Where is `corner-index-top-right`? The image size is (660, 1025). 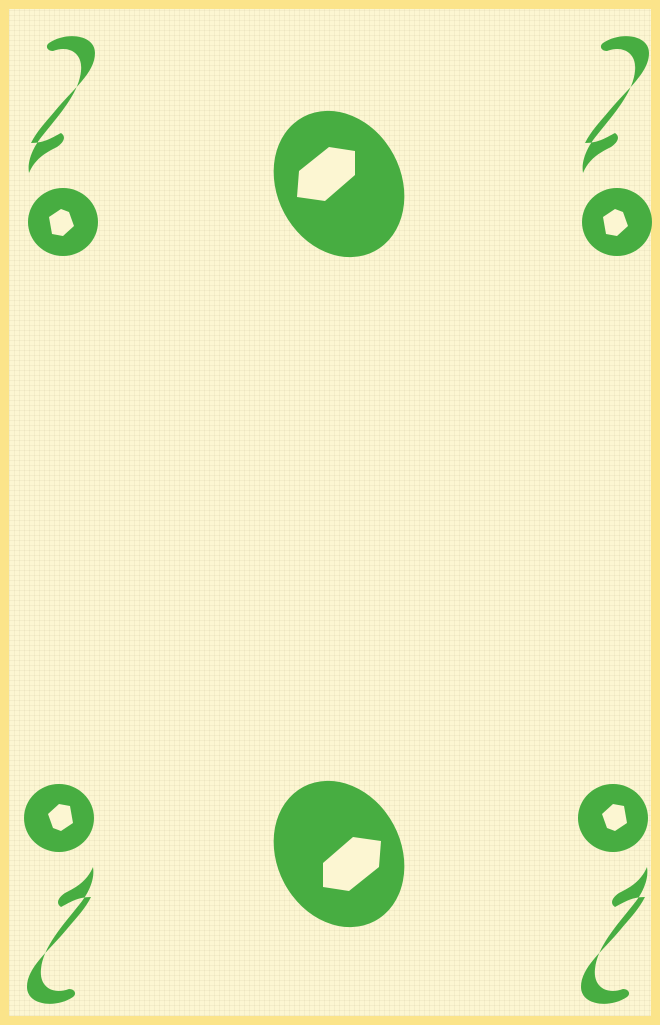 corner-index-top-right is located at coordinates (615, 144).